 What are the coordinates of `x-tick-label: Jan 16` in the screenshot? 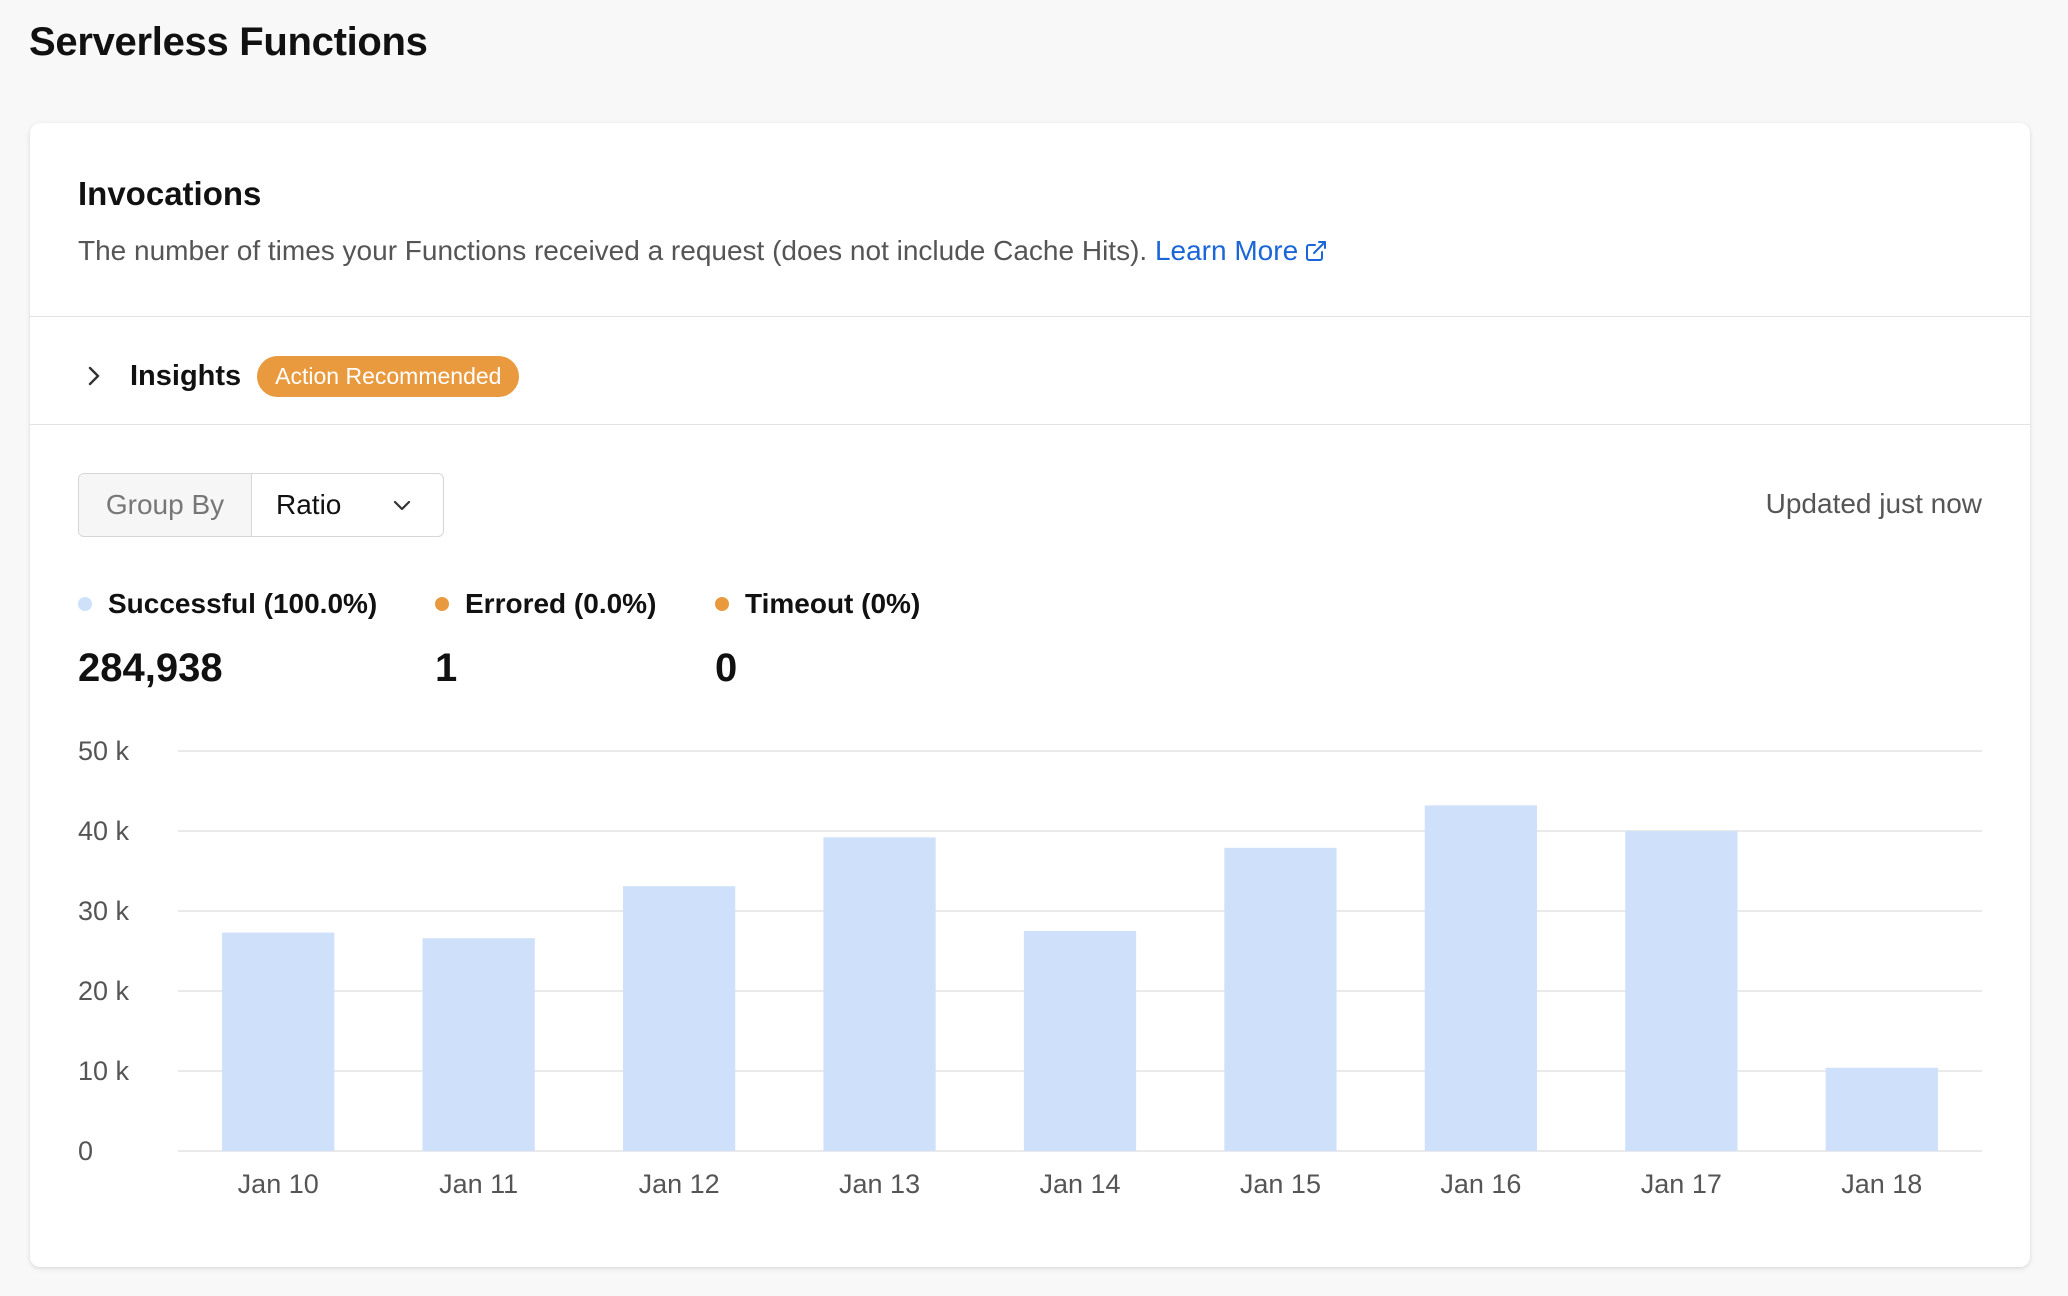 It's located at (1480, 1184).